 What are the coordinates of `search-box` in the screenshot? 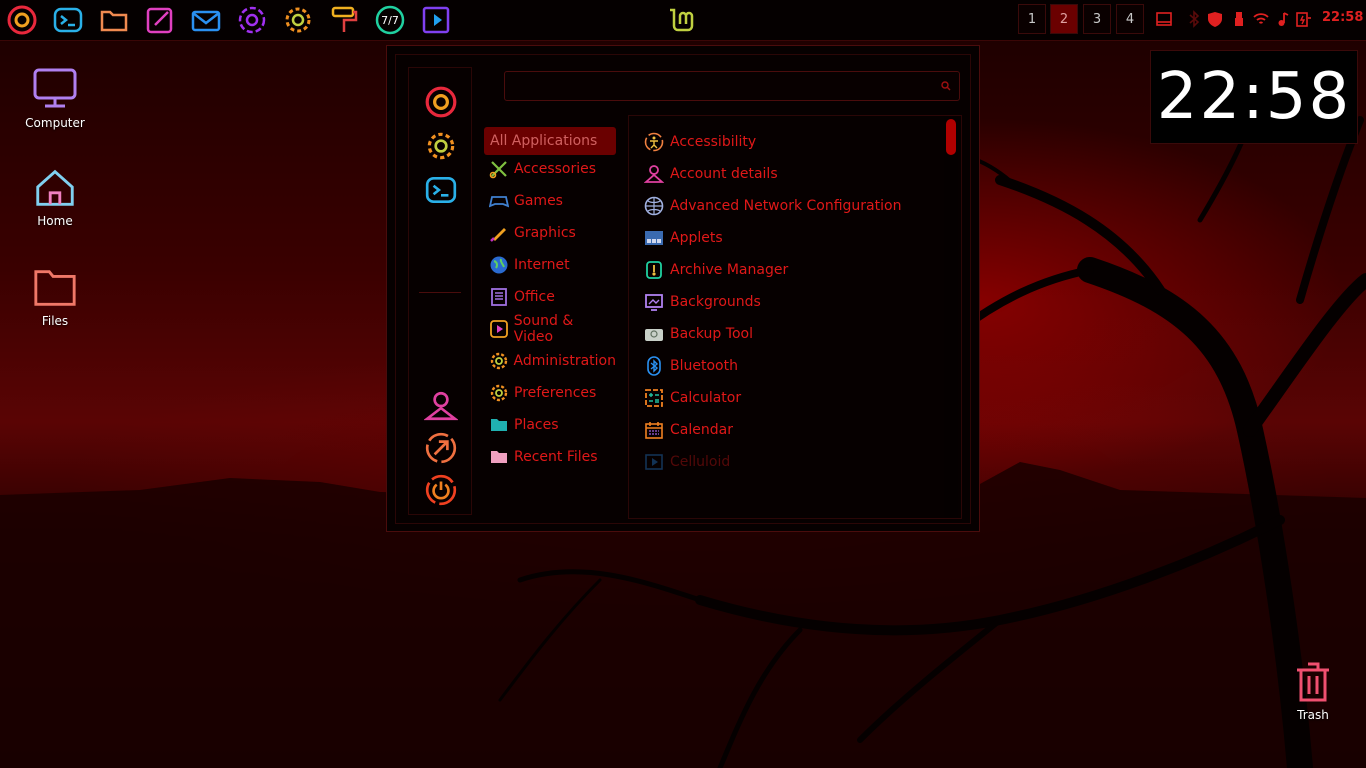 It's located at (732, 86).